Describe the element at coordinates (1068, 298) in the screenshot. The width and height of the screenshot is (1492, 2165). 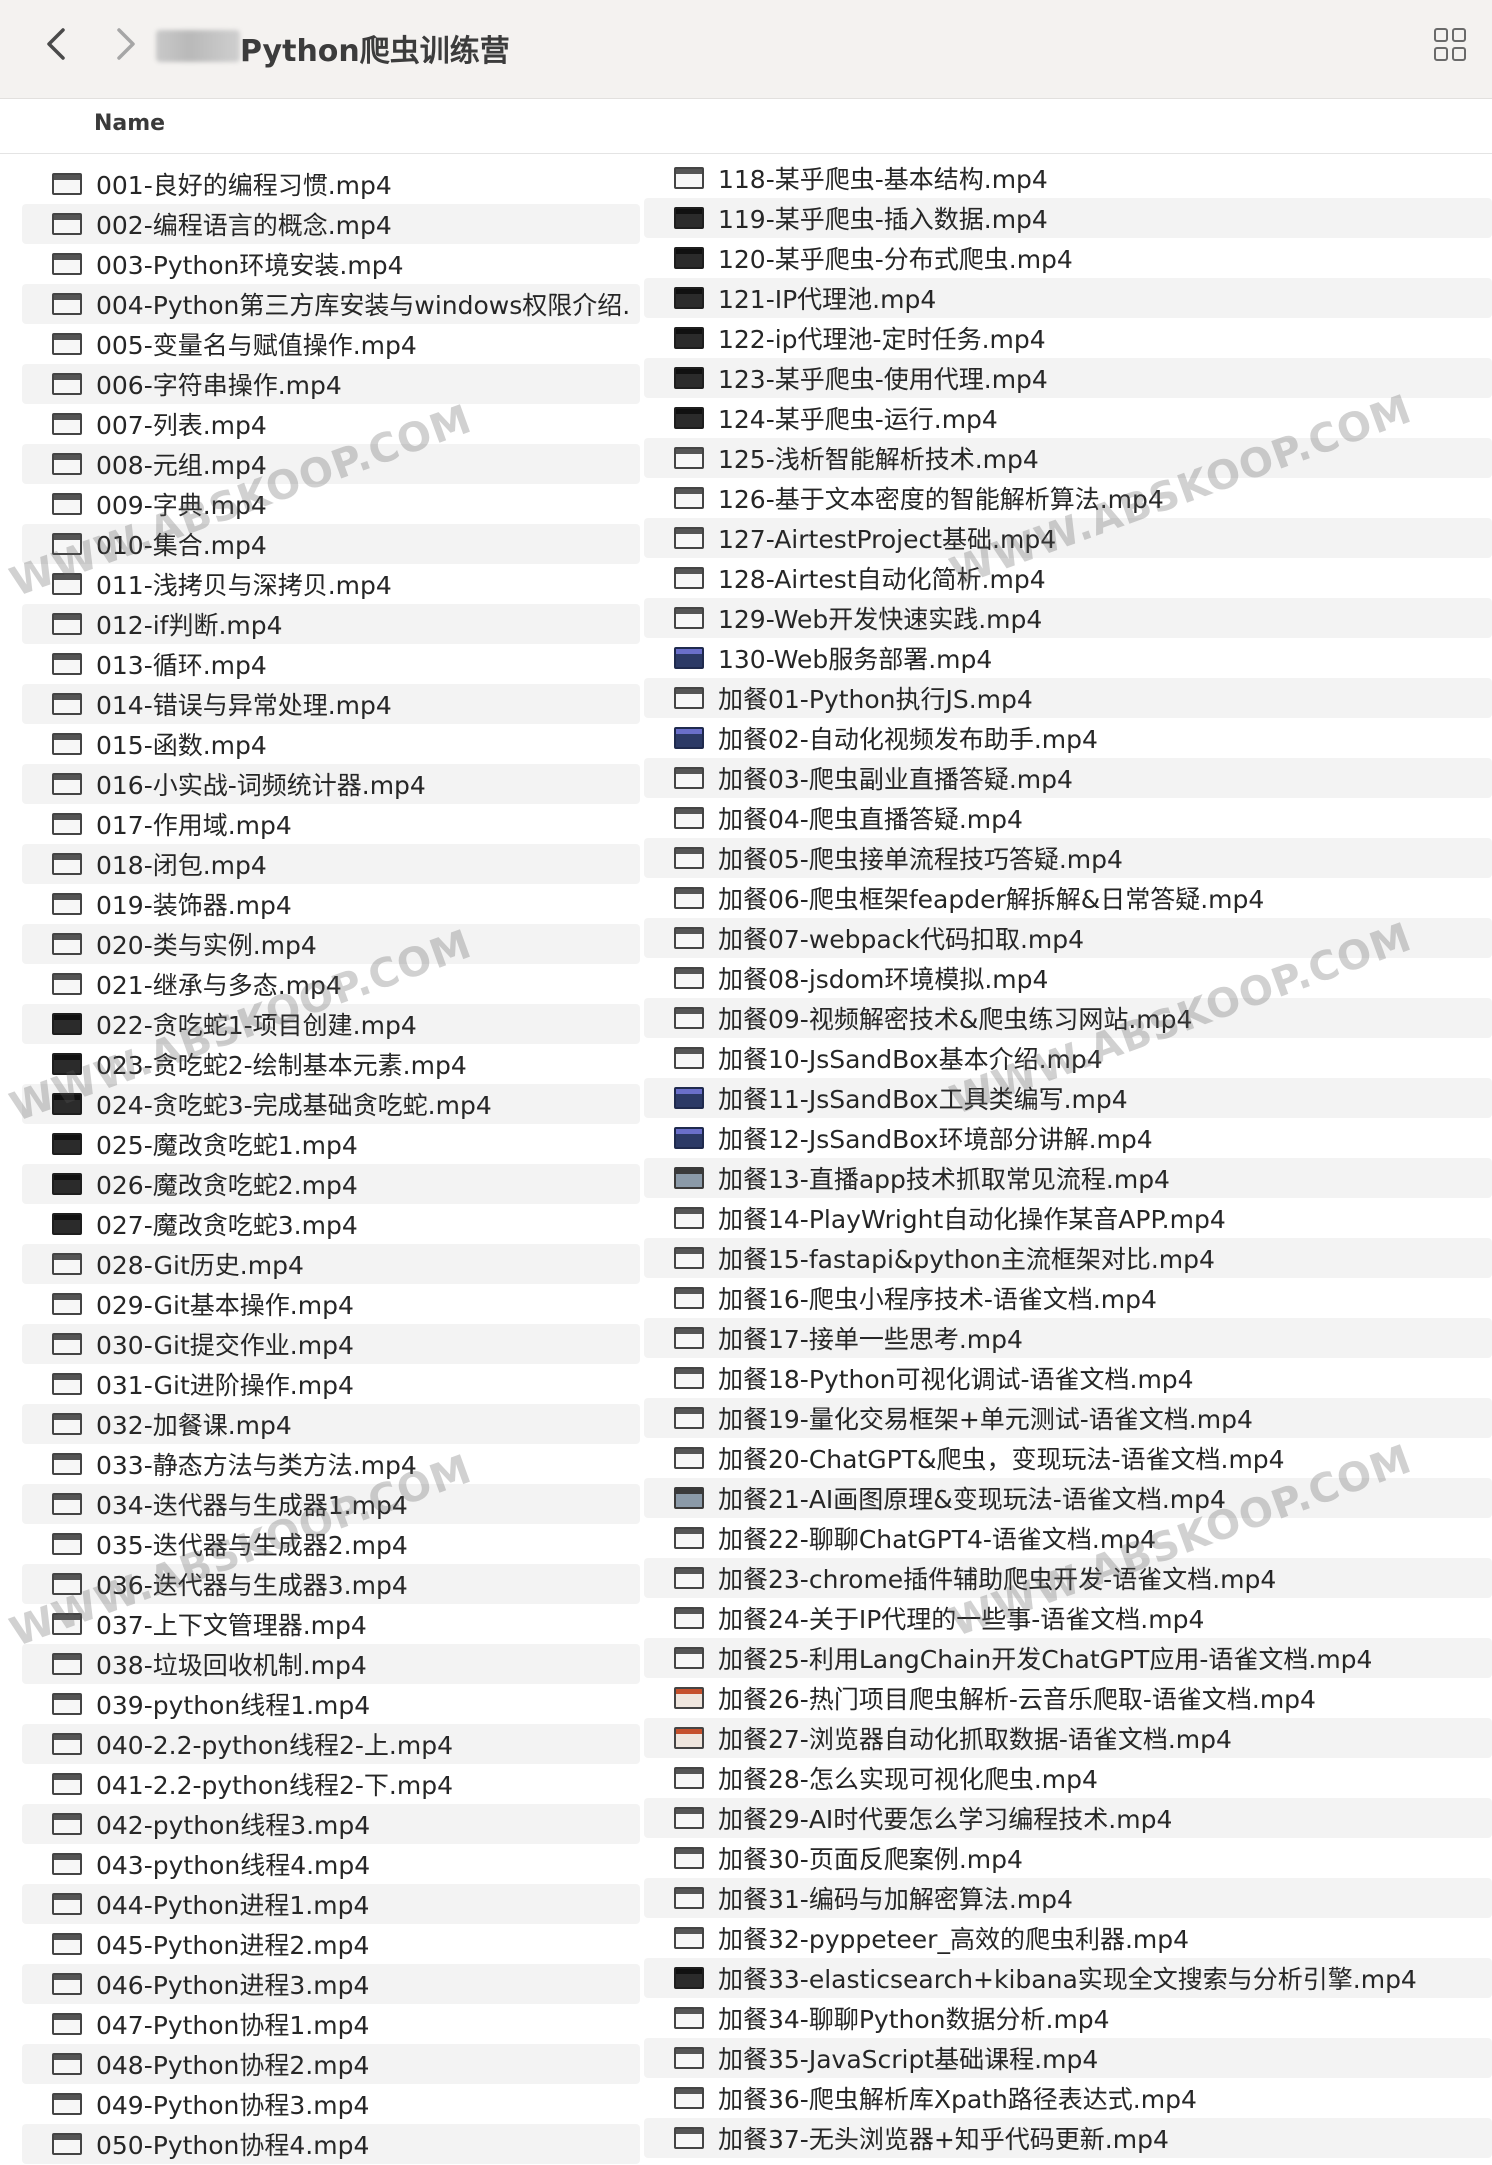
I see `file-row: 121-IP代理池.mp4` at that location.